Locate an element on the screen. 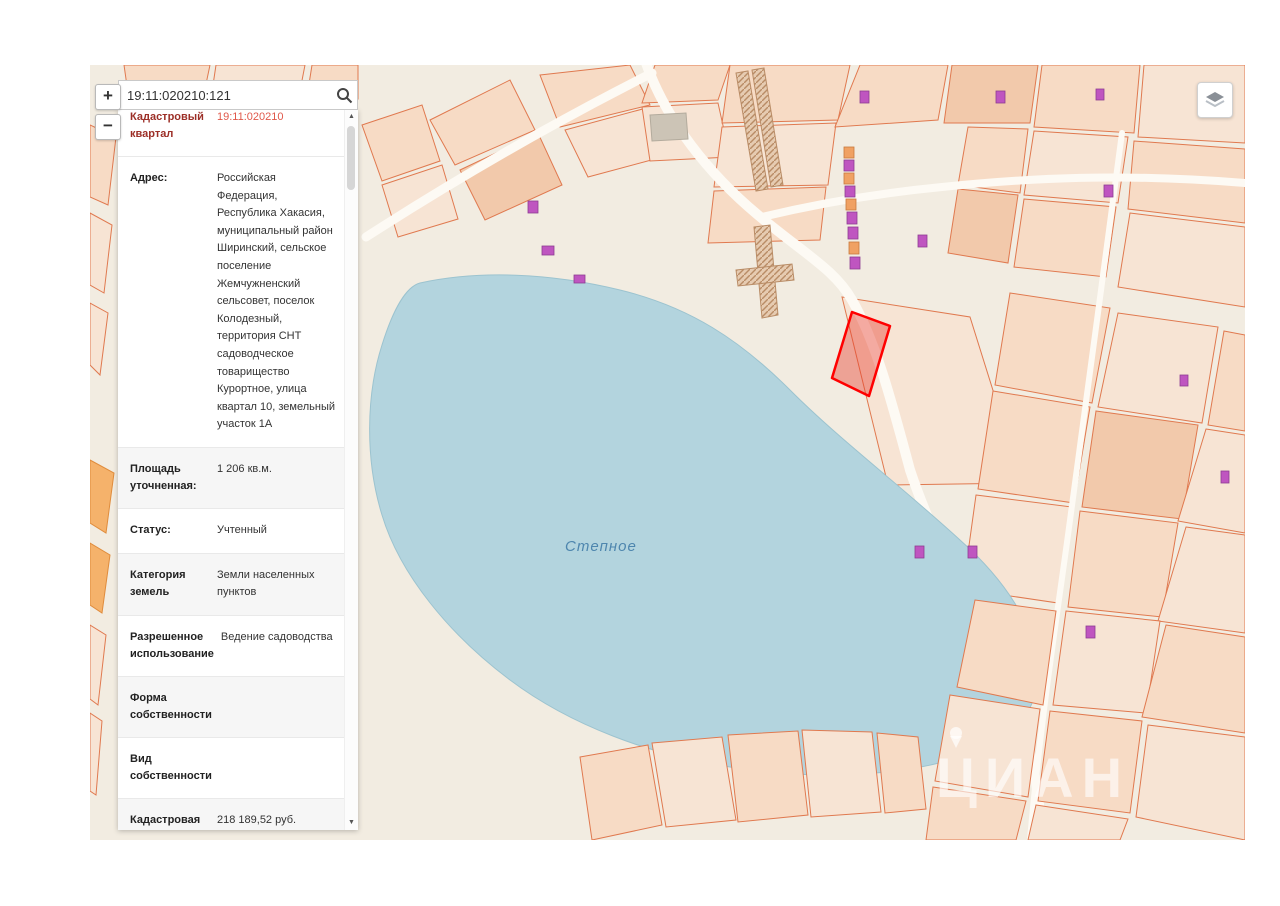  zoom-in-button: + is located at coordinates (108, 97).